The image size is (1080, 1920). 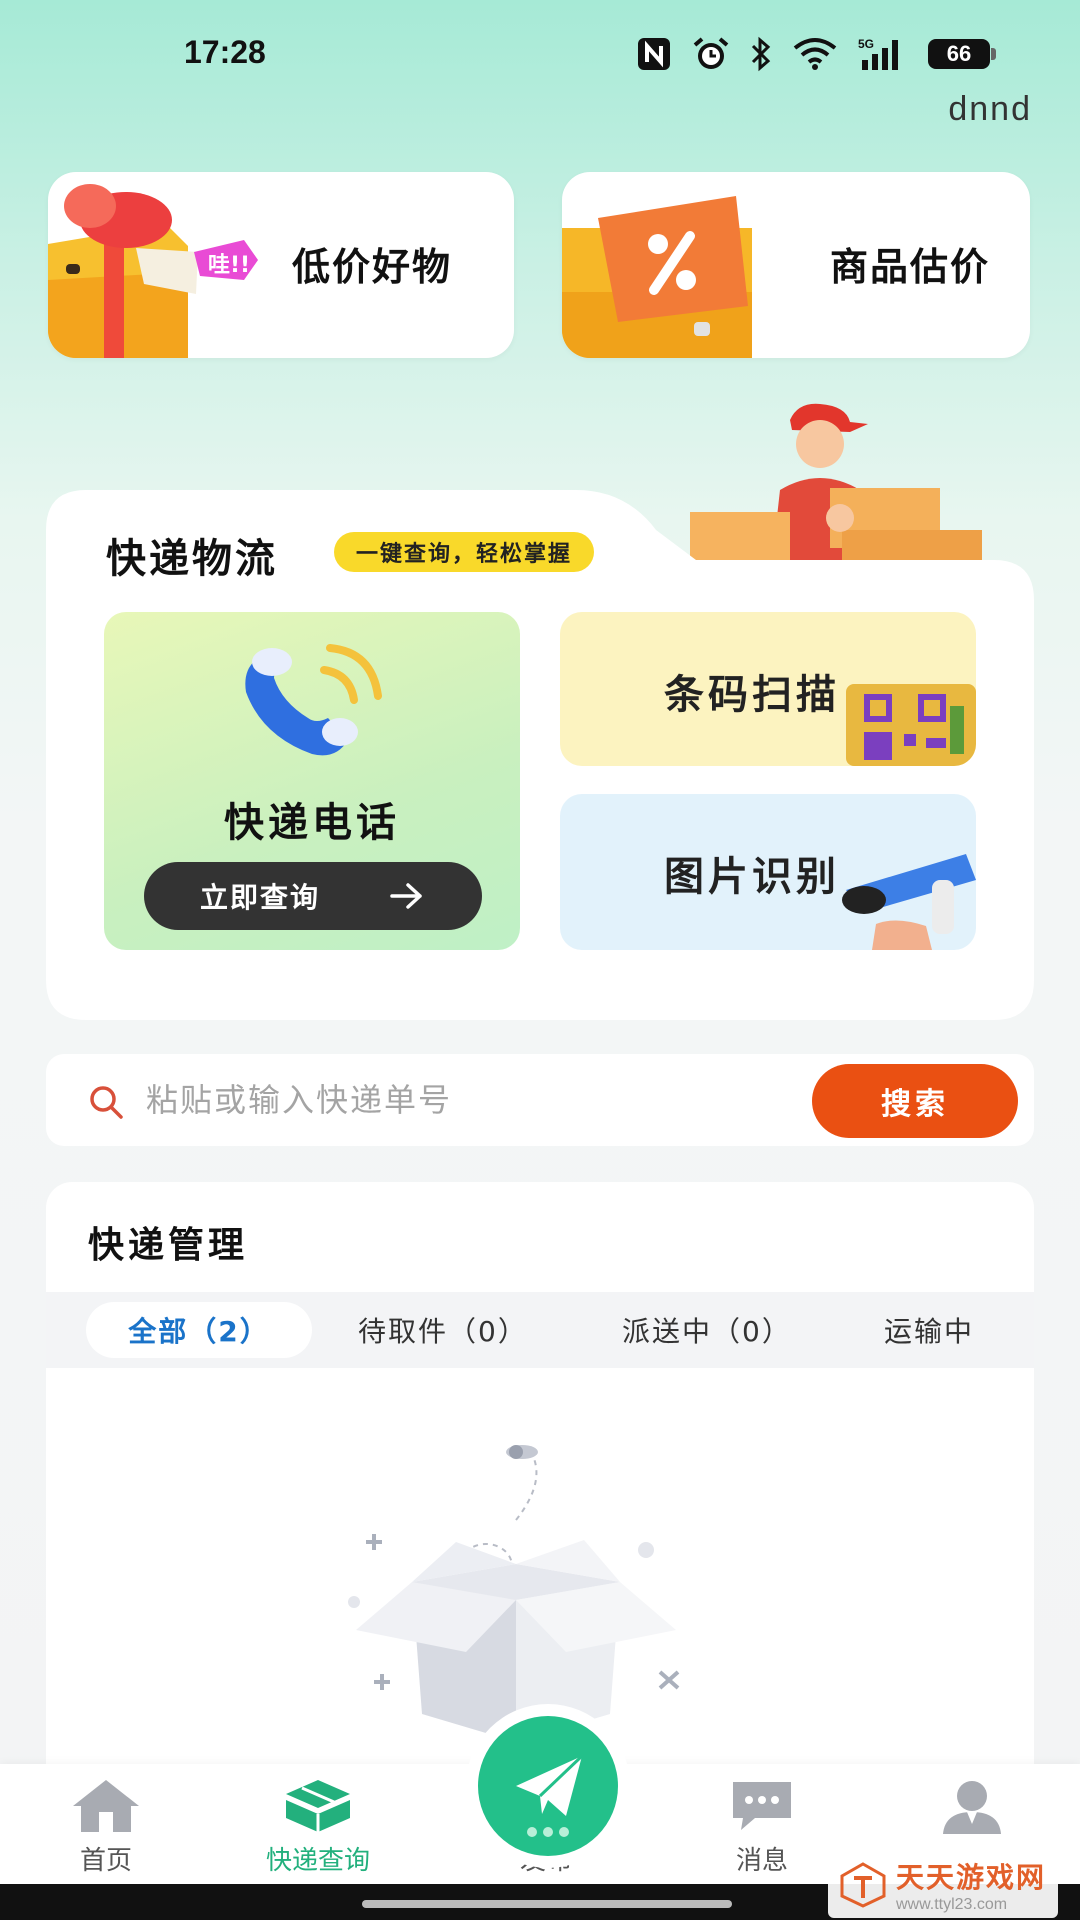 I want to click on bluetooth-icon, so click(x=761, y=54).